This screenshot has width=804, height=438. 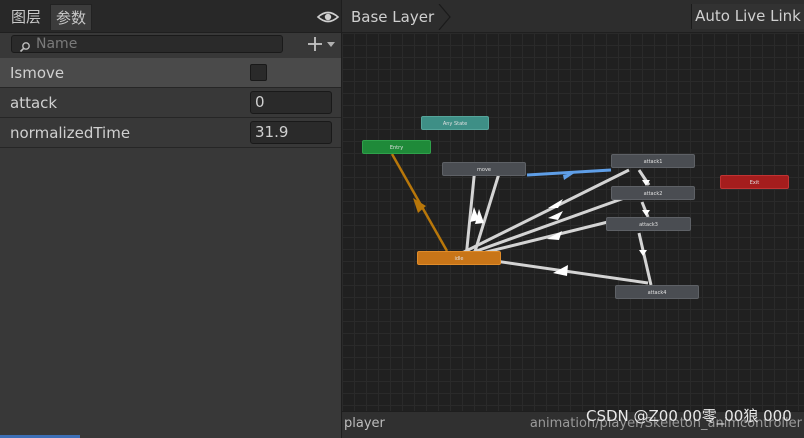 What do you see at coordinates (459, 258) in the screenshot?
I see `state-idle: idle` at bounding box center [459, 258].